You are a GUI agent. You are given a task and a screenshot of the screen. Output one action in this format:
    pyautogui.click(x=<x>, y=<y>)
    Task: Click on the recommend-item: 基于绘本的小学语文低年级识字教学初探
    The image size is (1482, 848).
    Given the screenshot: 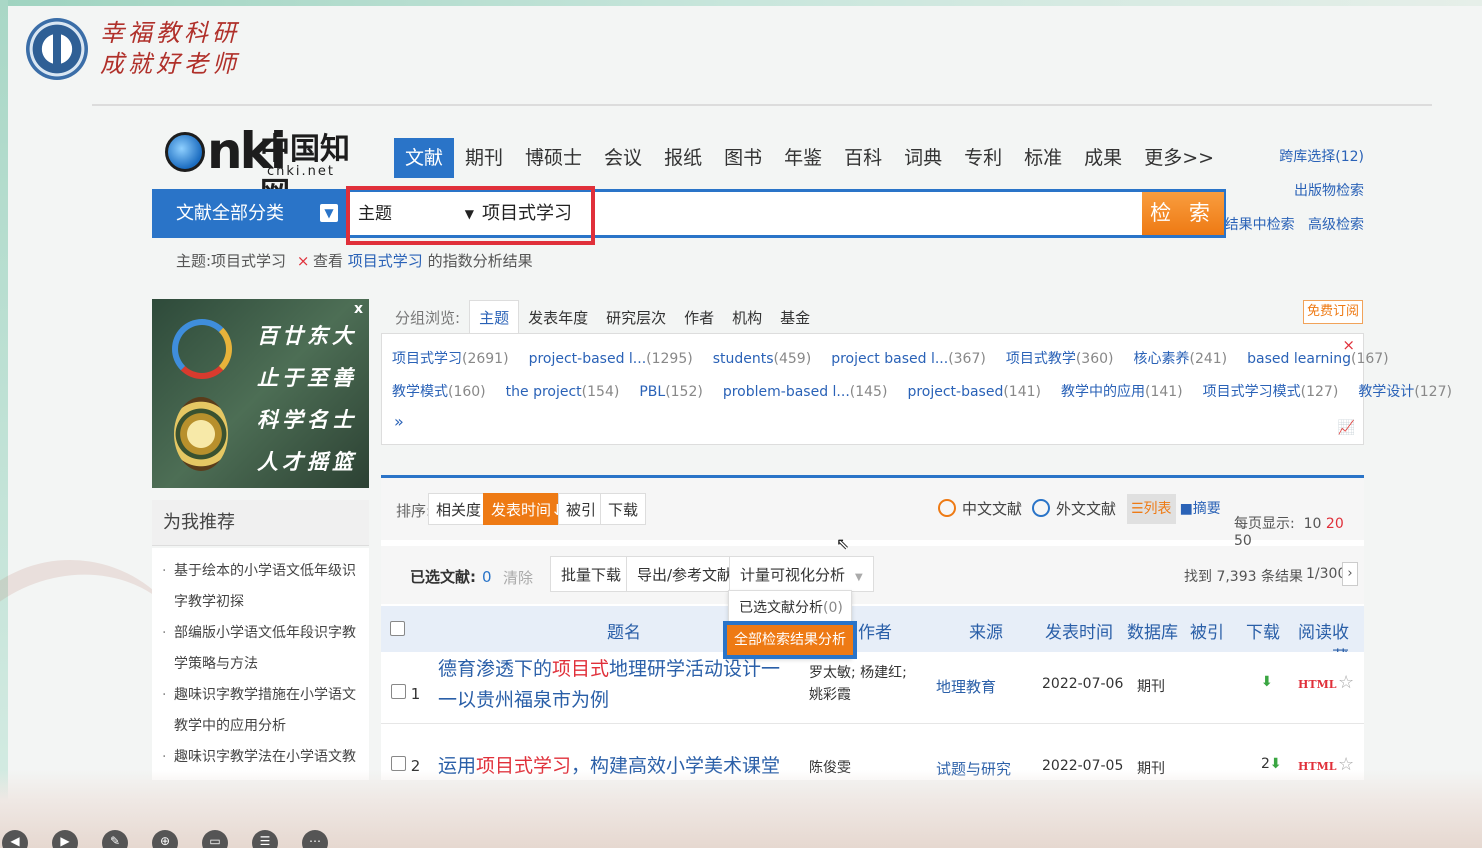 What is the action you would take?
    pyautogui.click(x=260, y=587)
    